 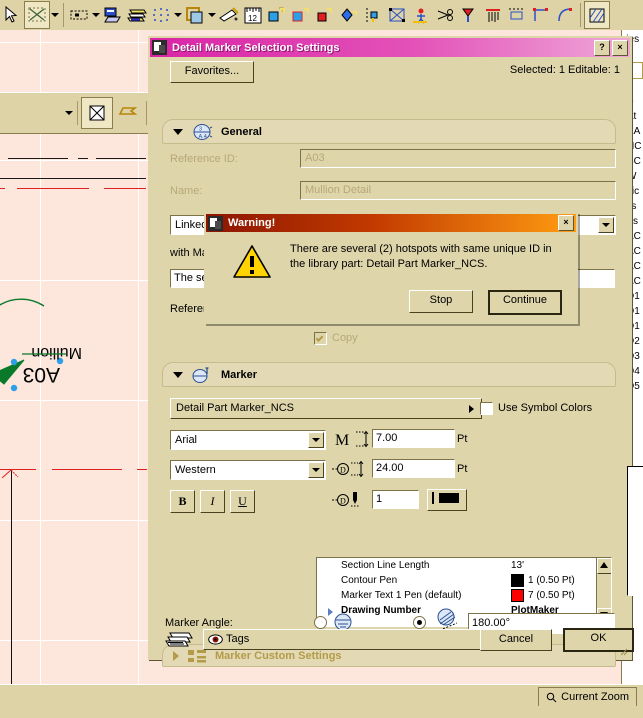 I want to click on font-value: Arial, so click(x=186, y=440).